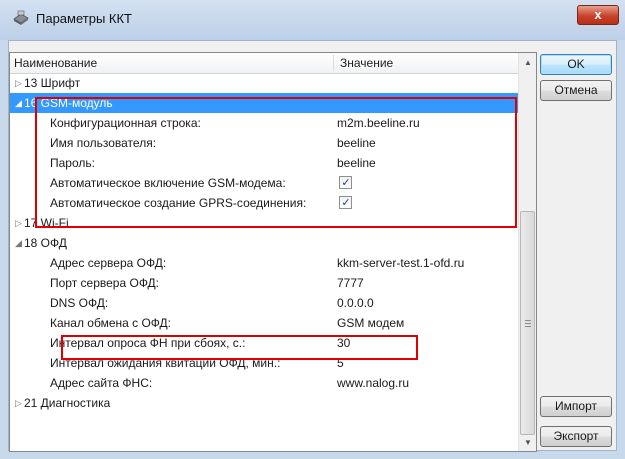  I want to click on category-row: ◢ 18 ОФД, so click(264, 243).